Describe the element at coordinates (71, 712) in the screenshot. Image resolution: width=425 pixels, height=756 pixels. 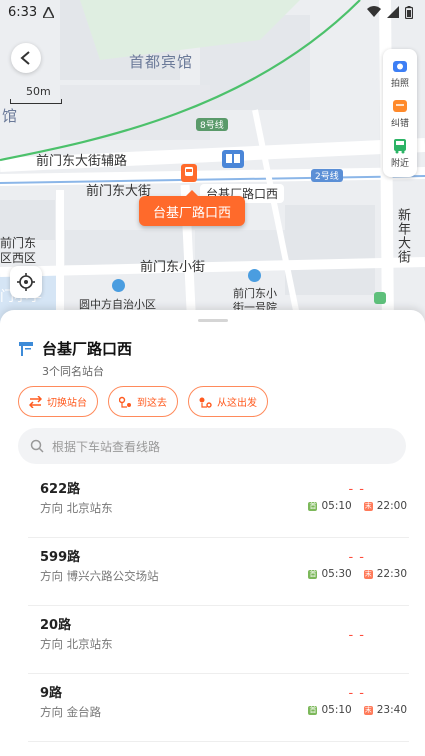
I see `route-direction: 方向 金台路` at that location.